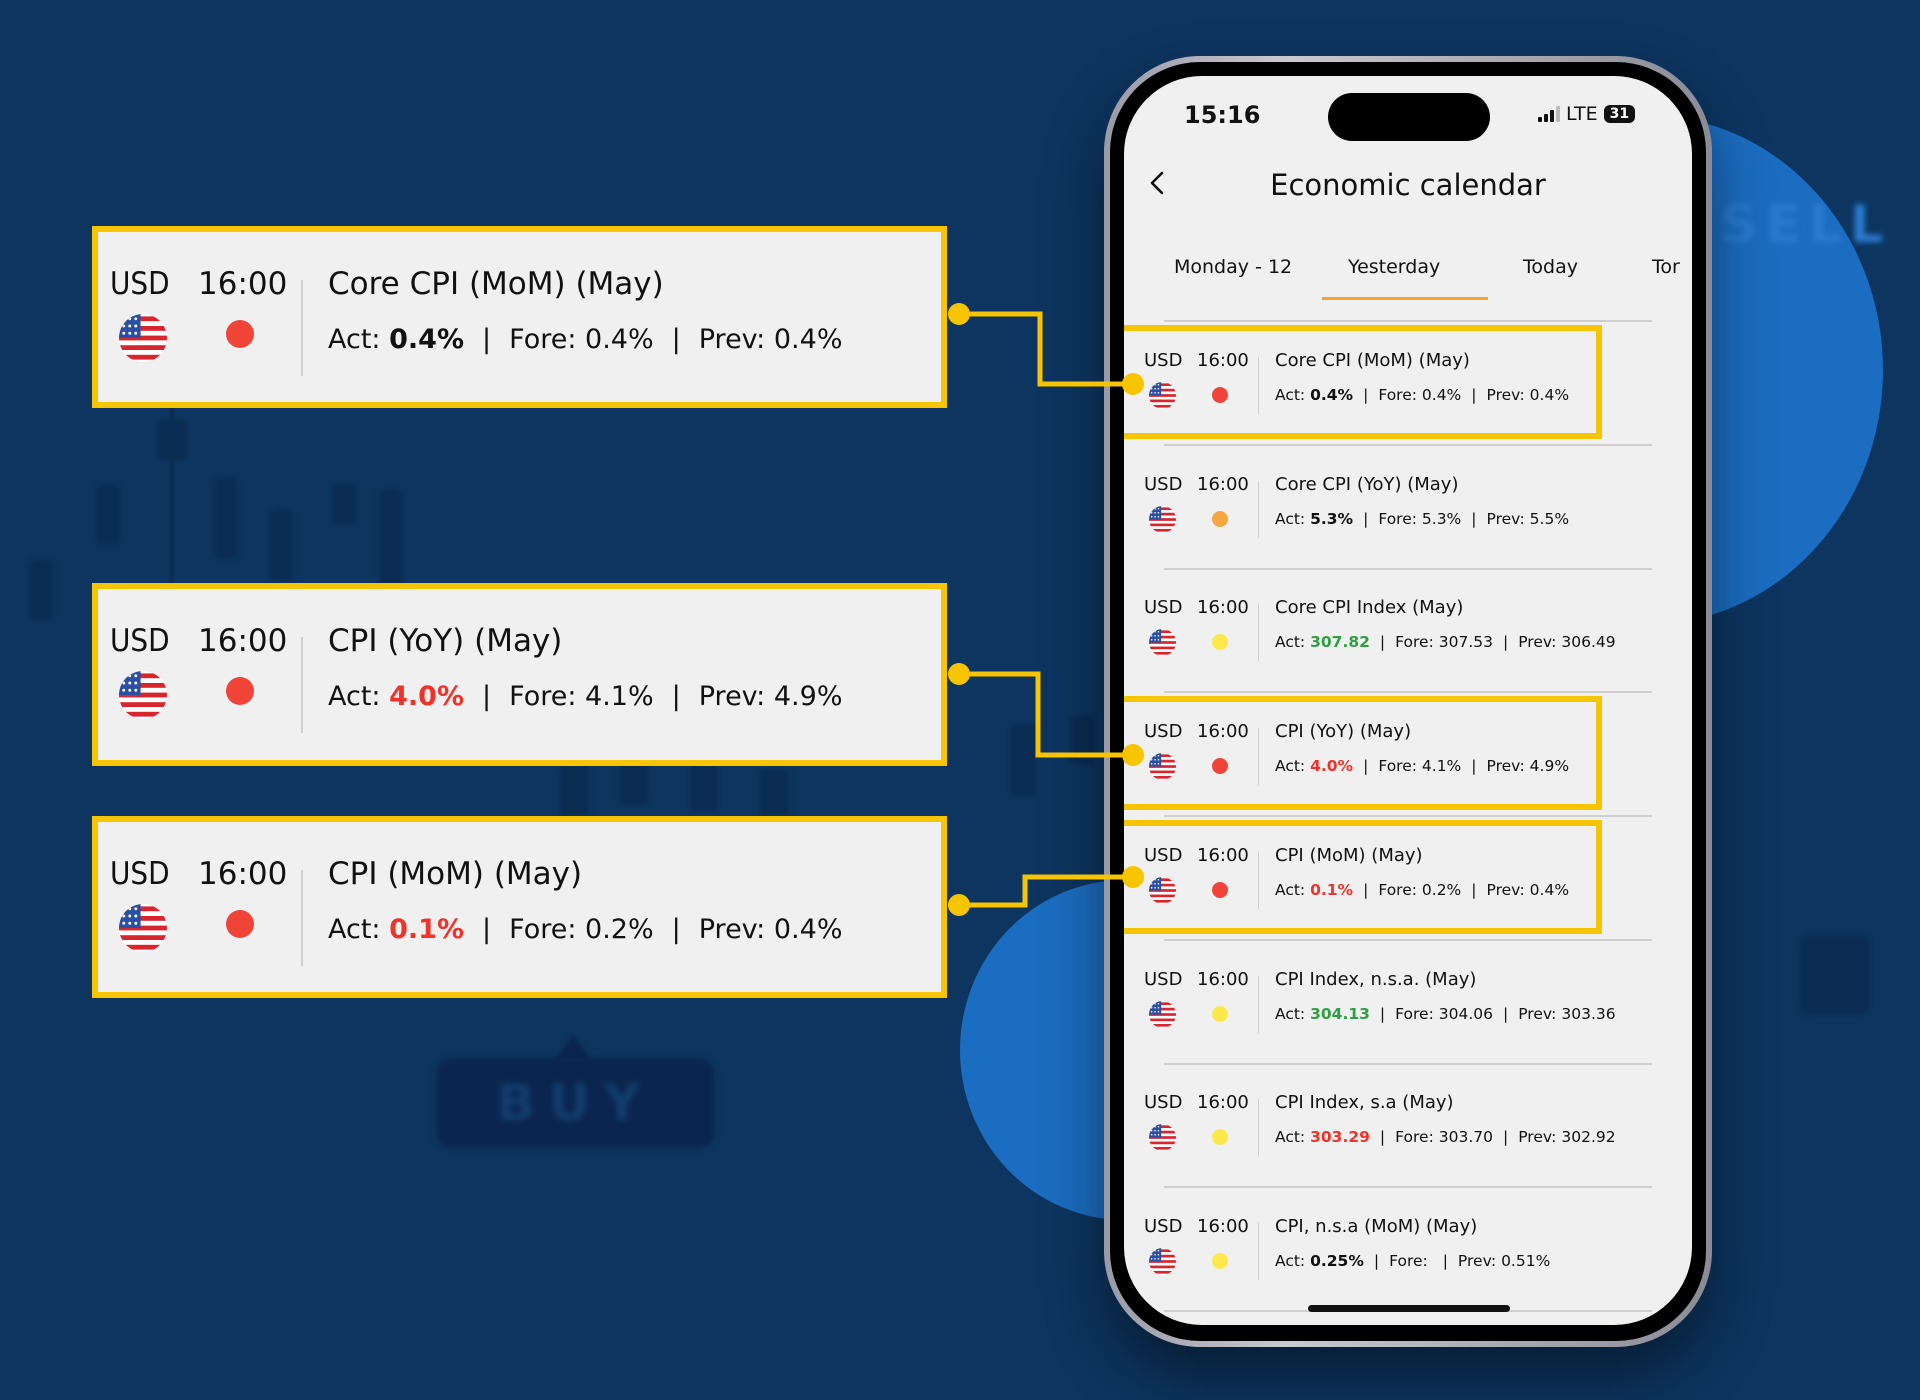  What do you see at coordinates (1619, 114) in the screenshot?
I see `battery-icon: 31` at bounding box center [1619, 114].